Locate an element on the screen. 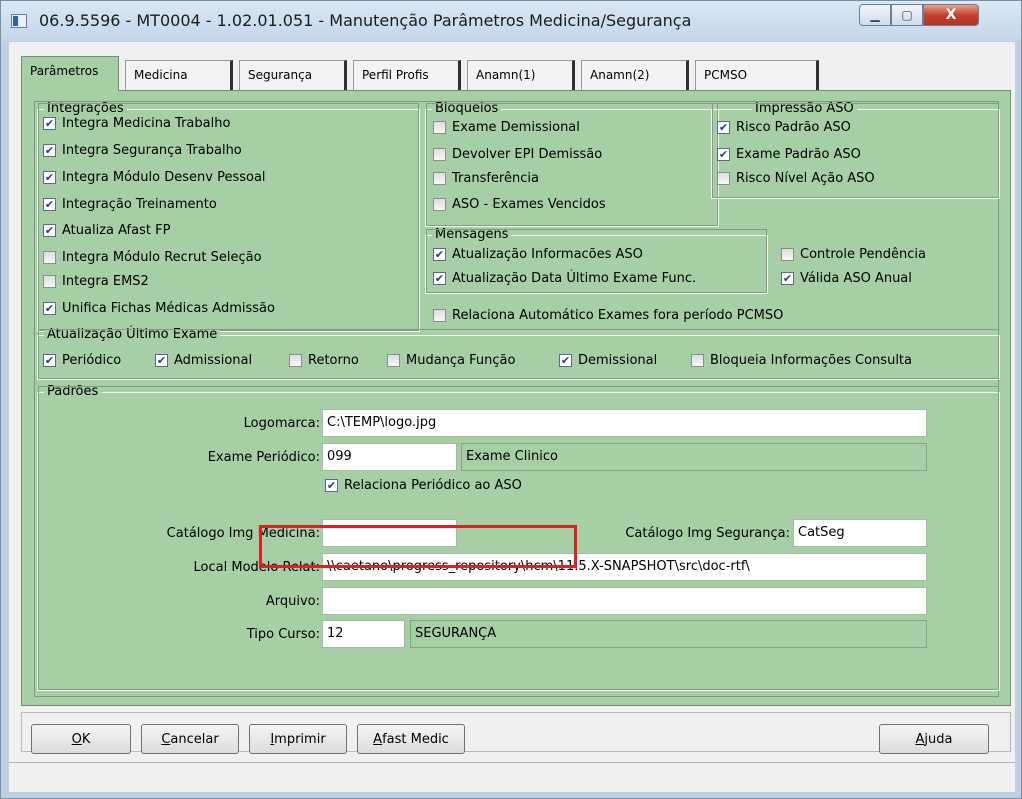  exame-periodico-description: Exame Clinico is located at coordinates (694, 457).